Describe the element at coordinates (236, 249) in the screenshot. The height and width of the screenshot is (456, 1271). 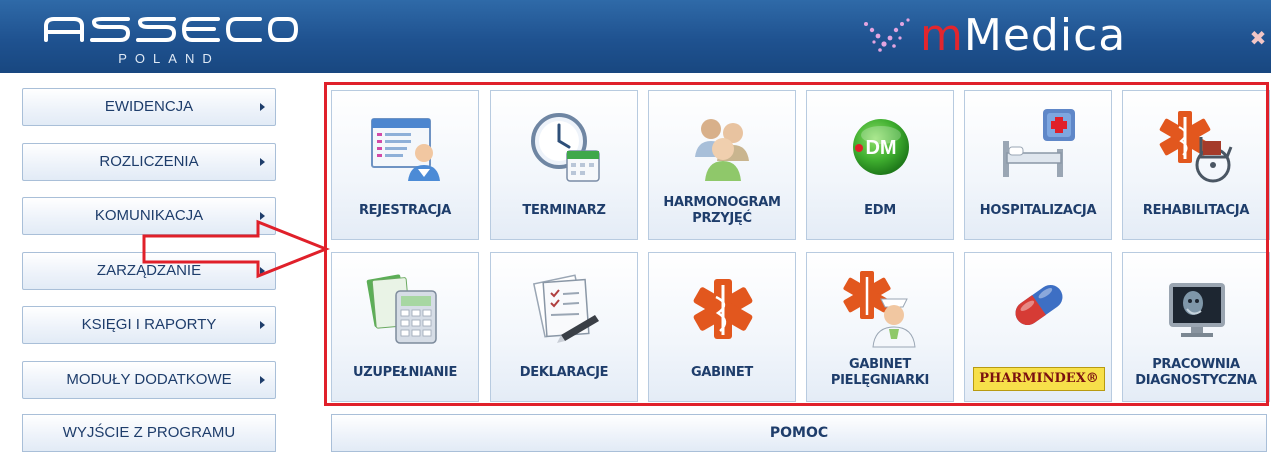
I see `red-arrow-annotation` at that location.